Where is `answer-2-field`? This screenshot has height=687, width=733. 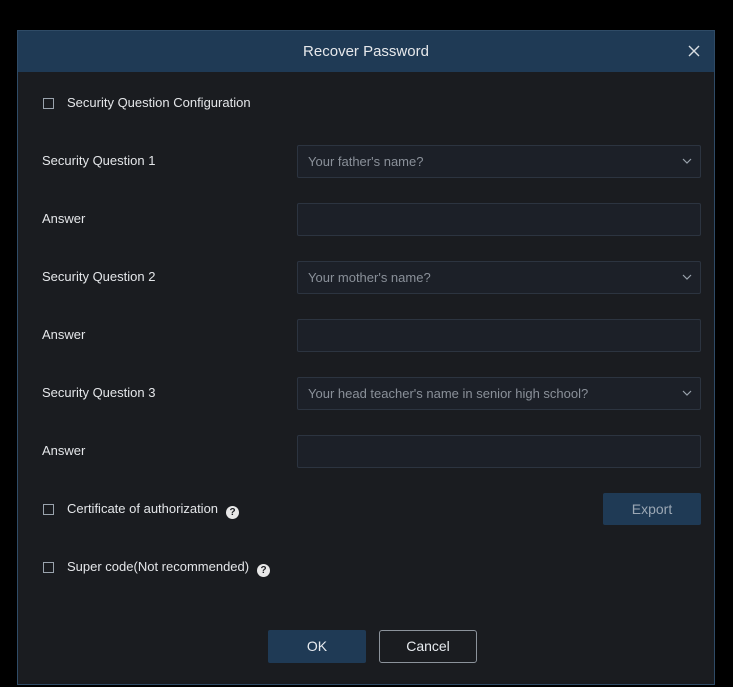
answer-2-field is located at coordinates (499, 335).